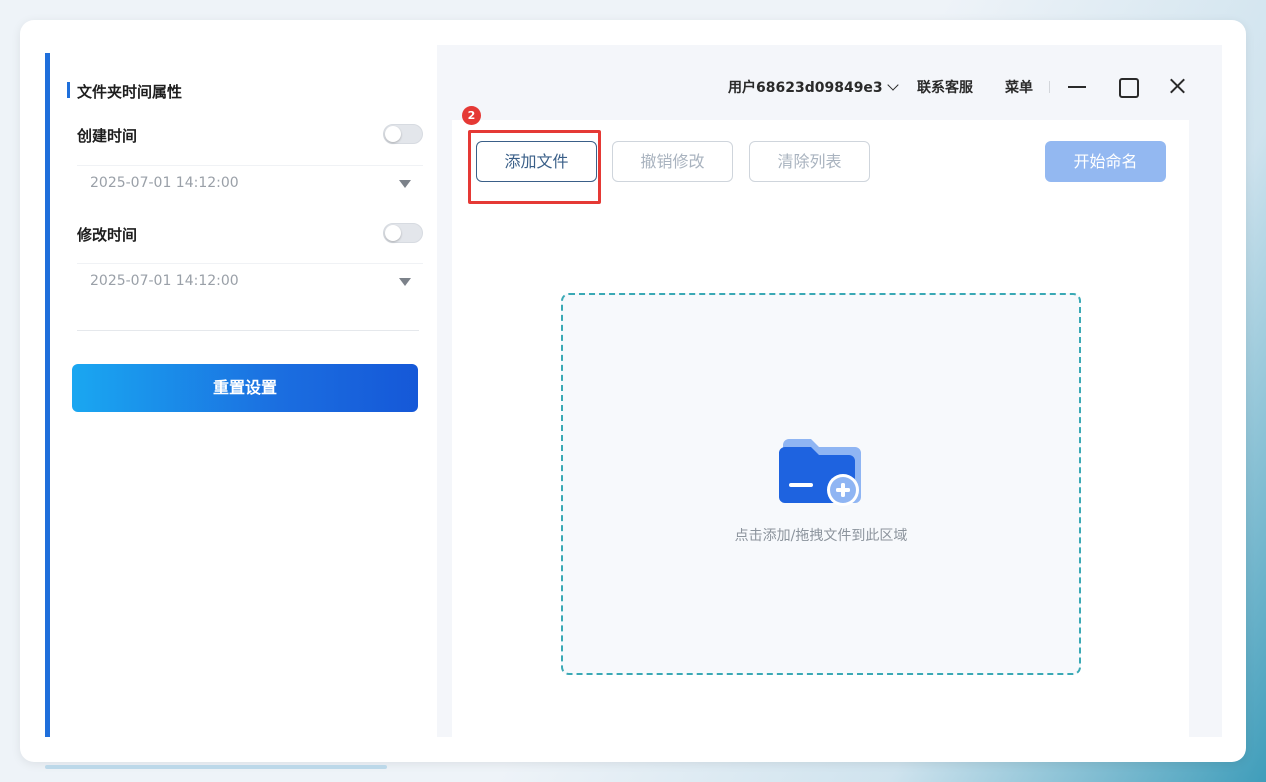 The height and width of the screenshot is (782, 1266). Describe the element at coordinates (245, 388) in the screenshot. I see `reset-settings-button: 重置设置` at that location.